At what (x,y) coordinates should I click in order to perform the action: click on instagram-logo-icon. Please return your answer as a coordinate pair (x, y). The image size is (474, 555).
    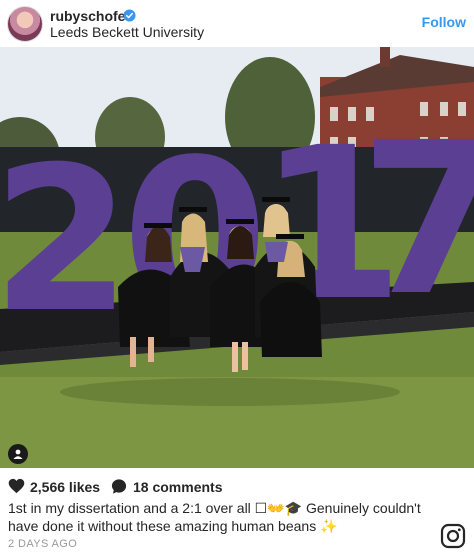
    Looking at the image, I should click on (453, 536).